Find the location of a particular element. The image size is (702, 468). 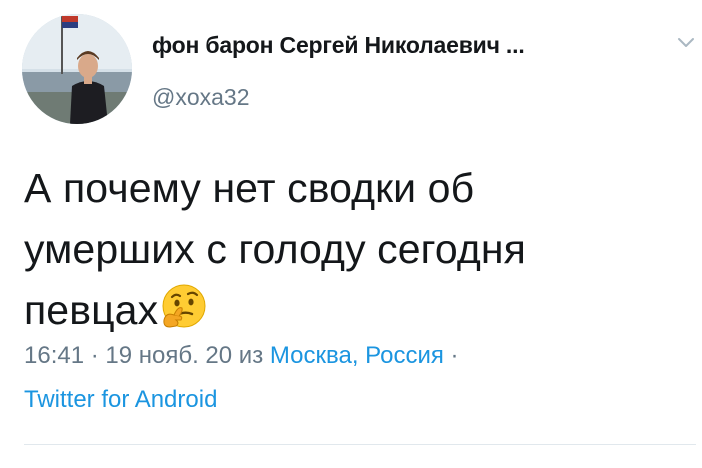

tweet-text-line: певцах is located at coordinates (349, 310).